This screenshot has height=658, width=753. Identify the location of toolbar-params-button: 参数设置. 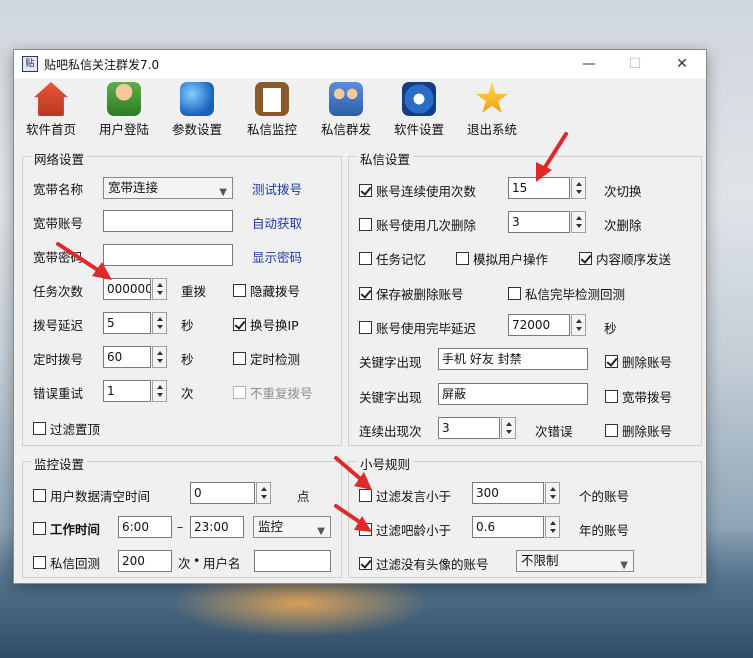
(197, 110).